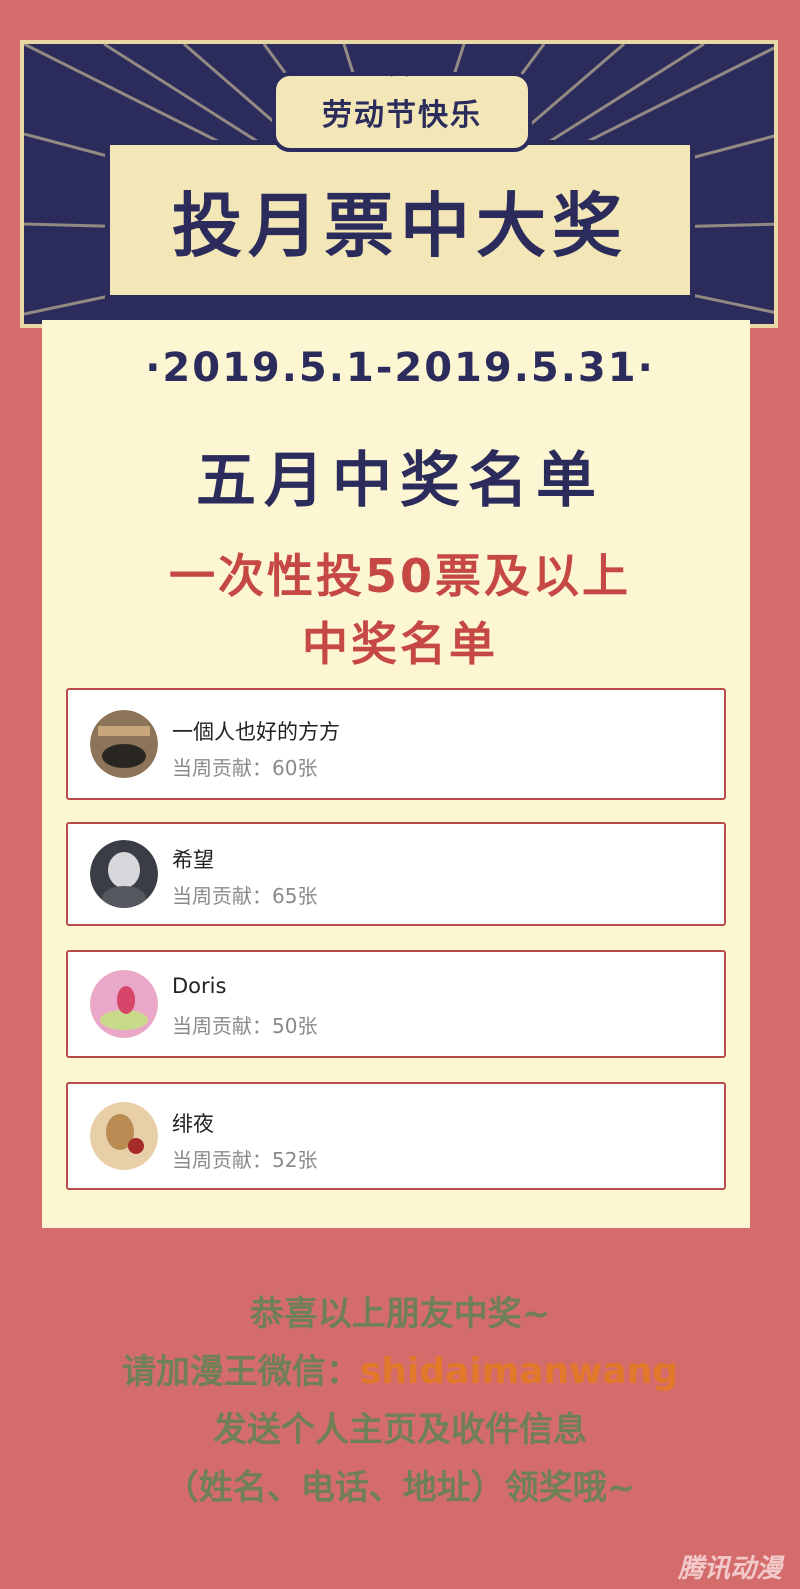 The width and height of the screenshot is (800, 1589). Describe the element at coordinates (193, 1124) in the screenshot. I see `winner-name: 绯夜` at that location.